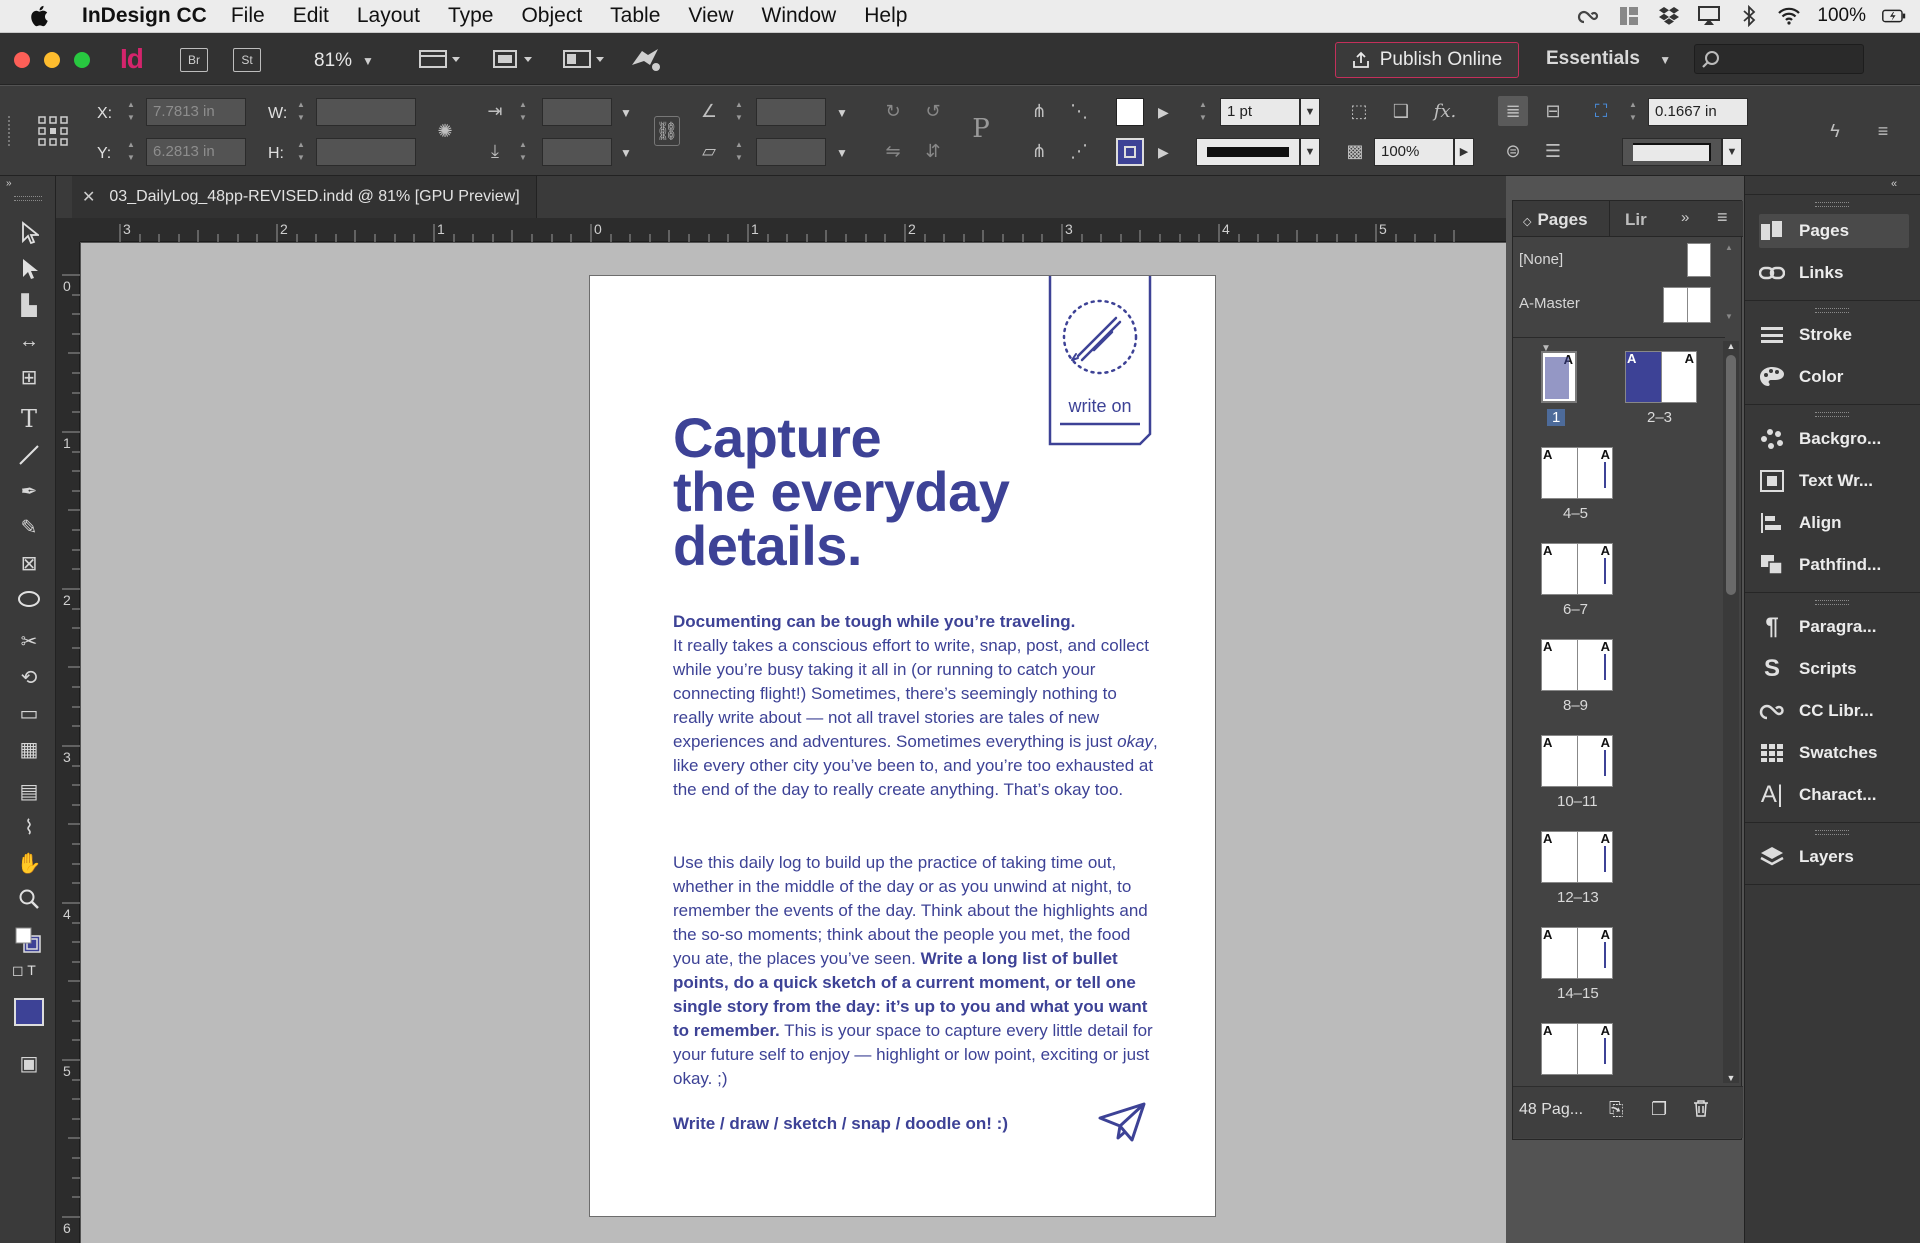  I want to click on shear-field, so click(791, 152).